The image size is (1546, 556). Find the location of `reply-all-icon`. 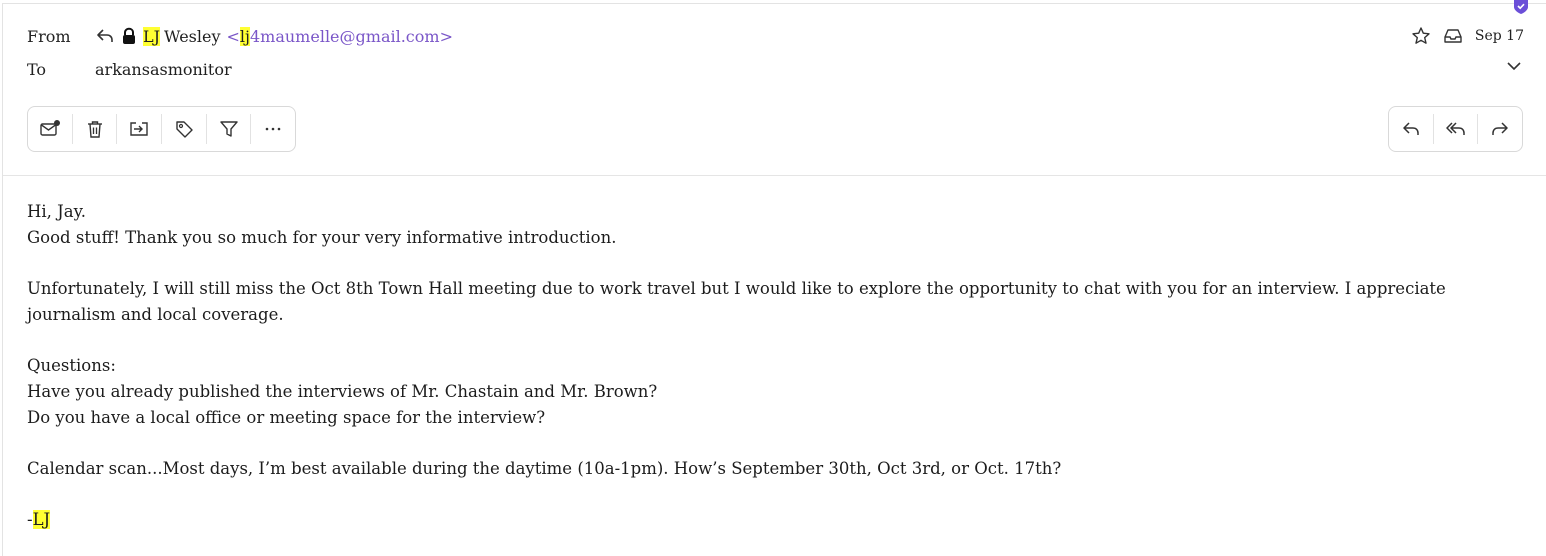

reply-all-icon is located at coordinates (1456, 129).